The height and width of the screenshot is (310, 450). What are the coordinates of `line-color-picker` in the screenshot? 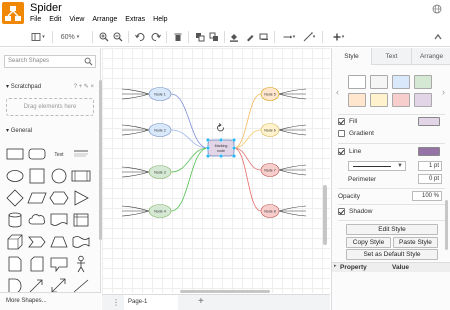 It's located at (429, 151).